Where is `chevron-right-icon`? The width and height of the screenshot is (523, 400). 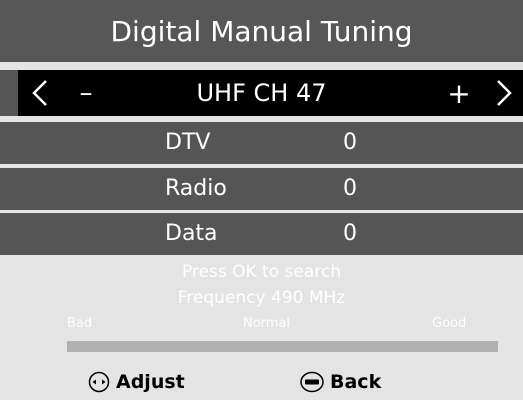
chevron-right-icon is located at coordinates (504, 93).